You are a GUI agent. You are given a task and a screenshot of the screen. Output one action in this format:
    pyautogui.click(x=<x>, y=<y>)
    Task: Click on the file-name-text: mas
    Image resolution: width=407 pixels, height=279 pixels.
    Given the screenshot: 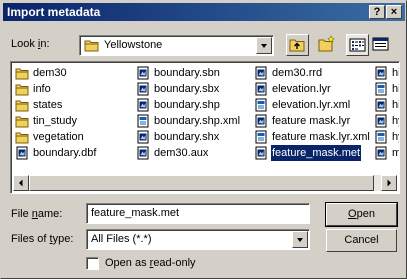 What is the action you would take?
    pyautogui.click(x=395, y=153)
    